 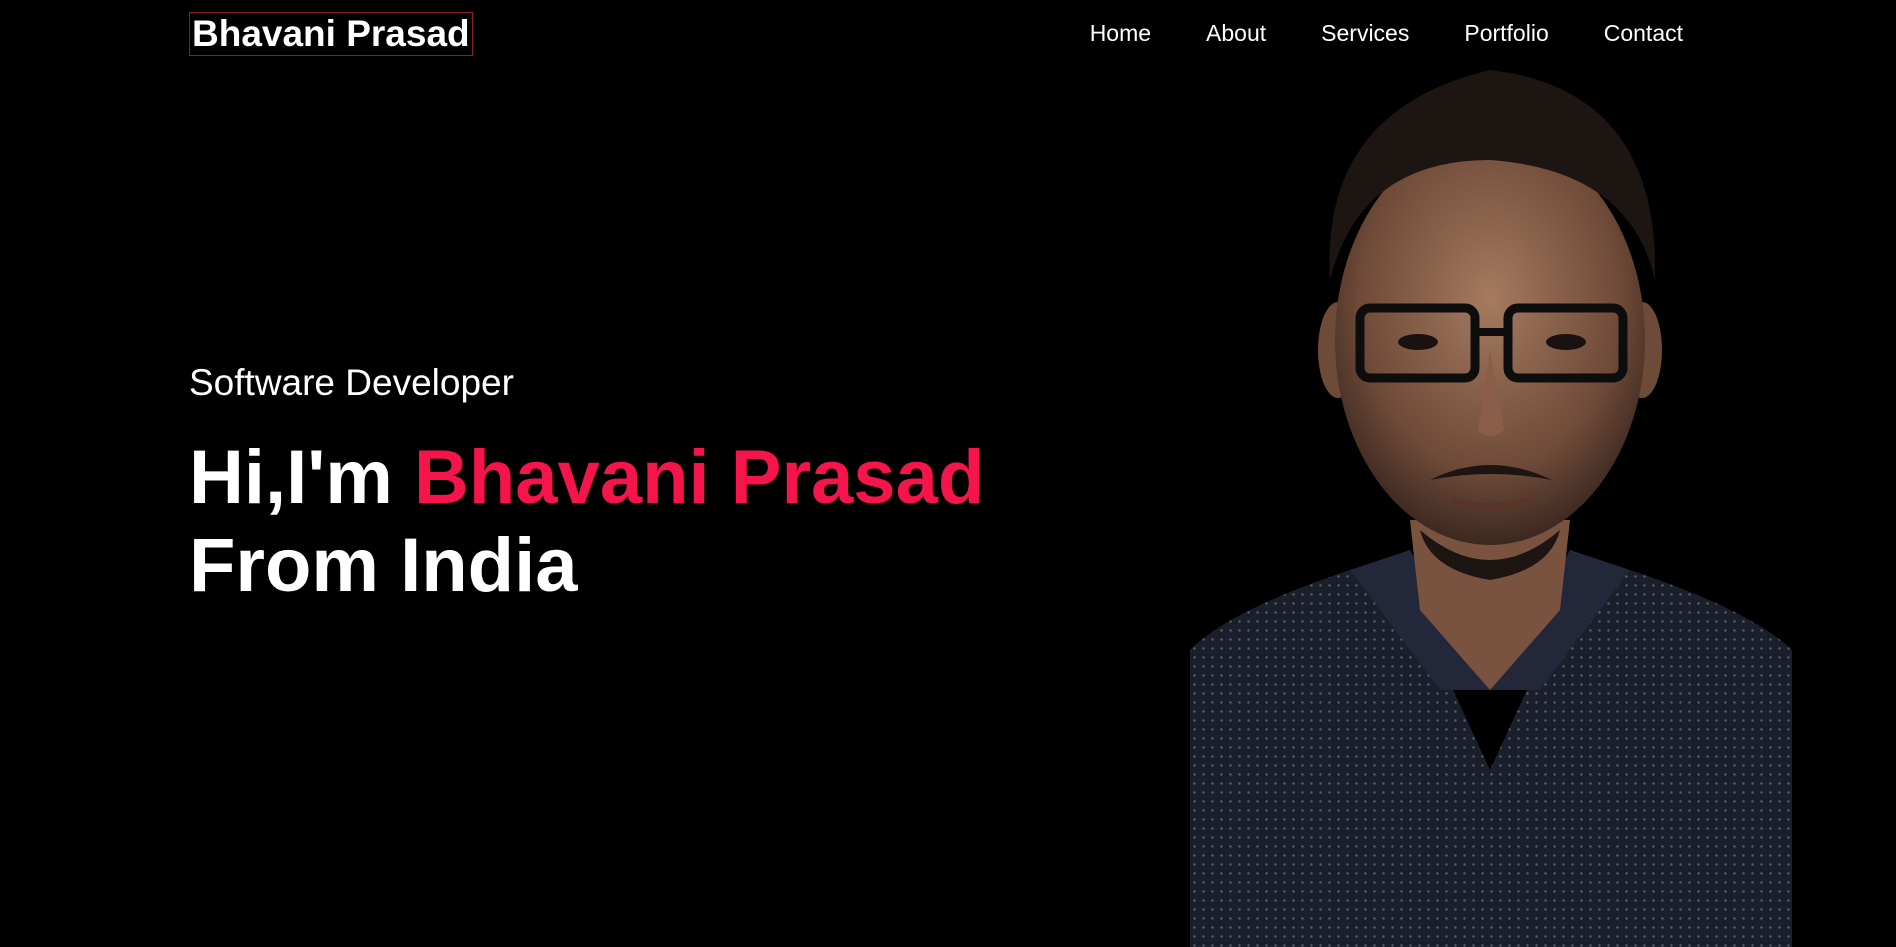 I want to click on hero-headline: Hi,I'm Bhavani Prasad From India, so click(x=586, y=522).